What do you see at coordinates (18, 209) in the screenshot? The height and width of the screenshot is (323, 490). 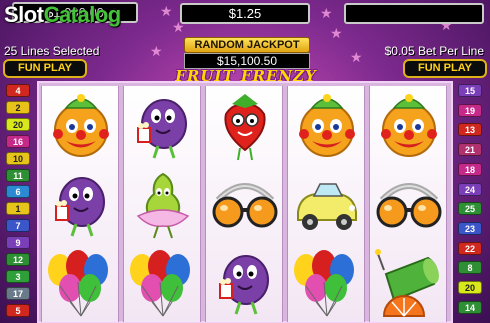 I see `payline-badge-left-1: 1` at bounding box center [18, 209].